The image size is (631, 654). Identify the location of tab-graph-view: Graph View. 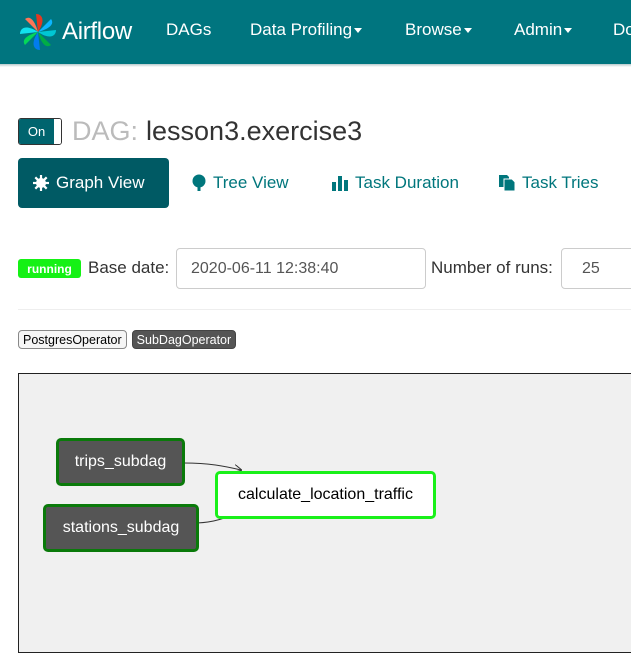
(93, 183).